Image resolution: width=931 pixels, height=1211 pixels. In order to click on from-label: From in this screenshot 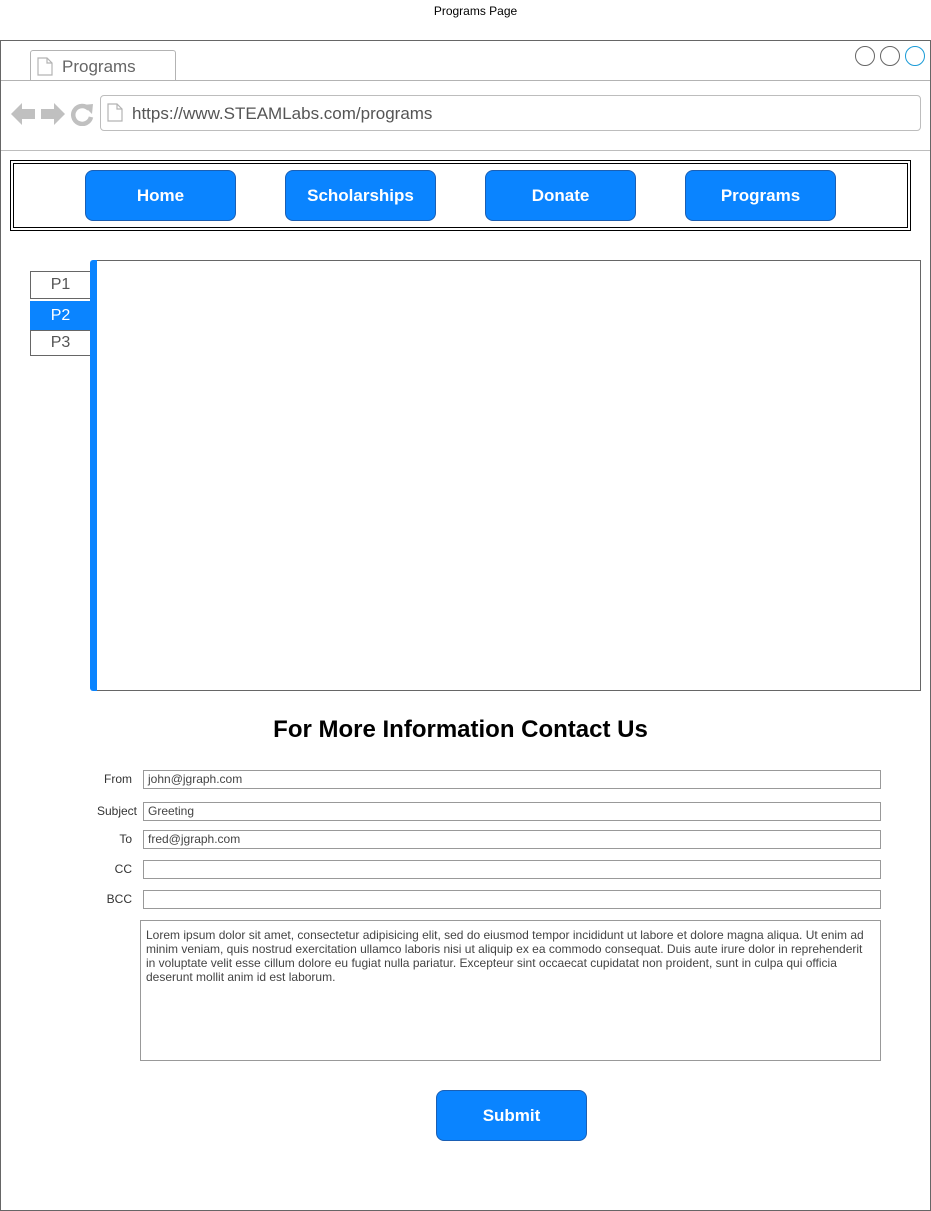, I will do `click(118, 779)`.